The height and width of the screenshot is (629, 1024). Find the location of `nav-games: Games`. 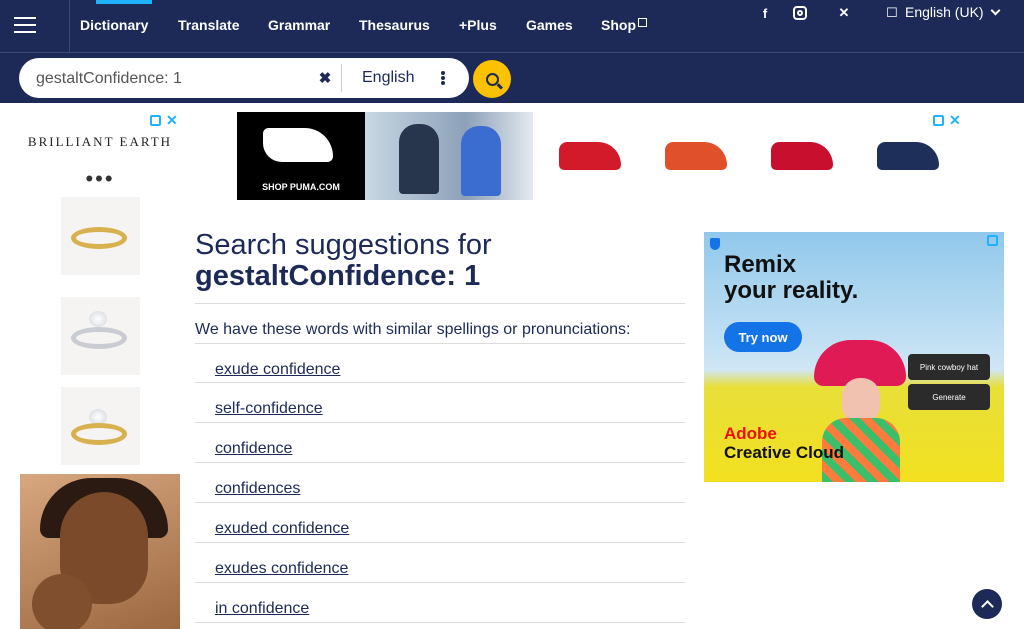

nav-games: Games is located at coordinates (549, 25).